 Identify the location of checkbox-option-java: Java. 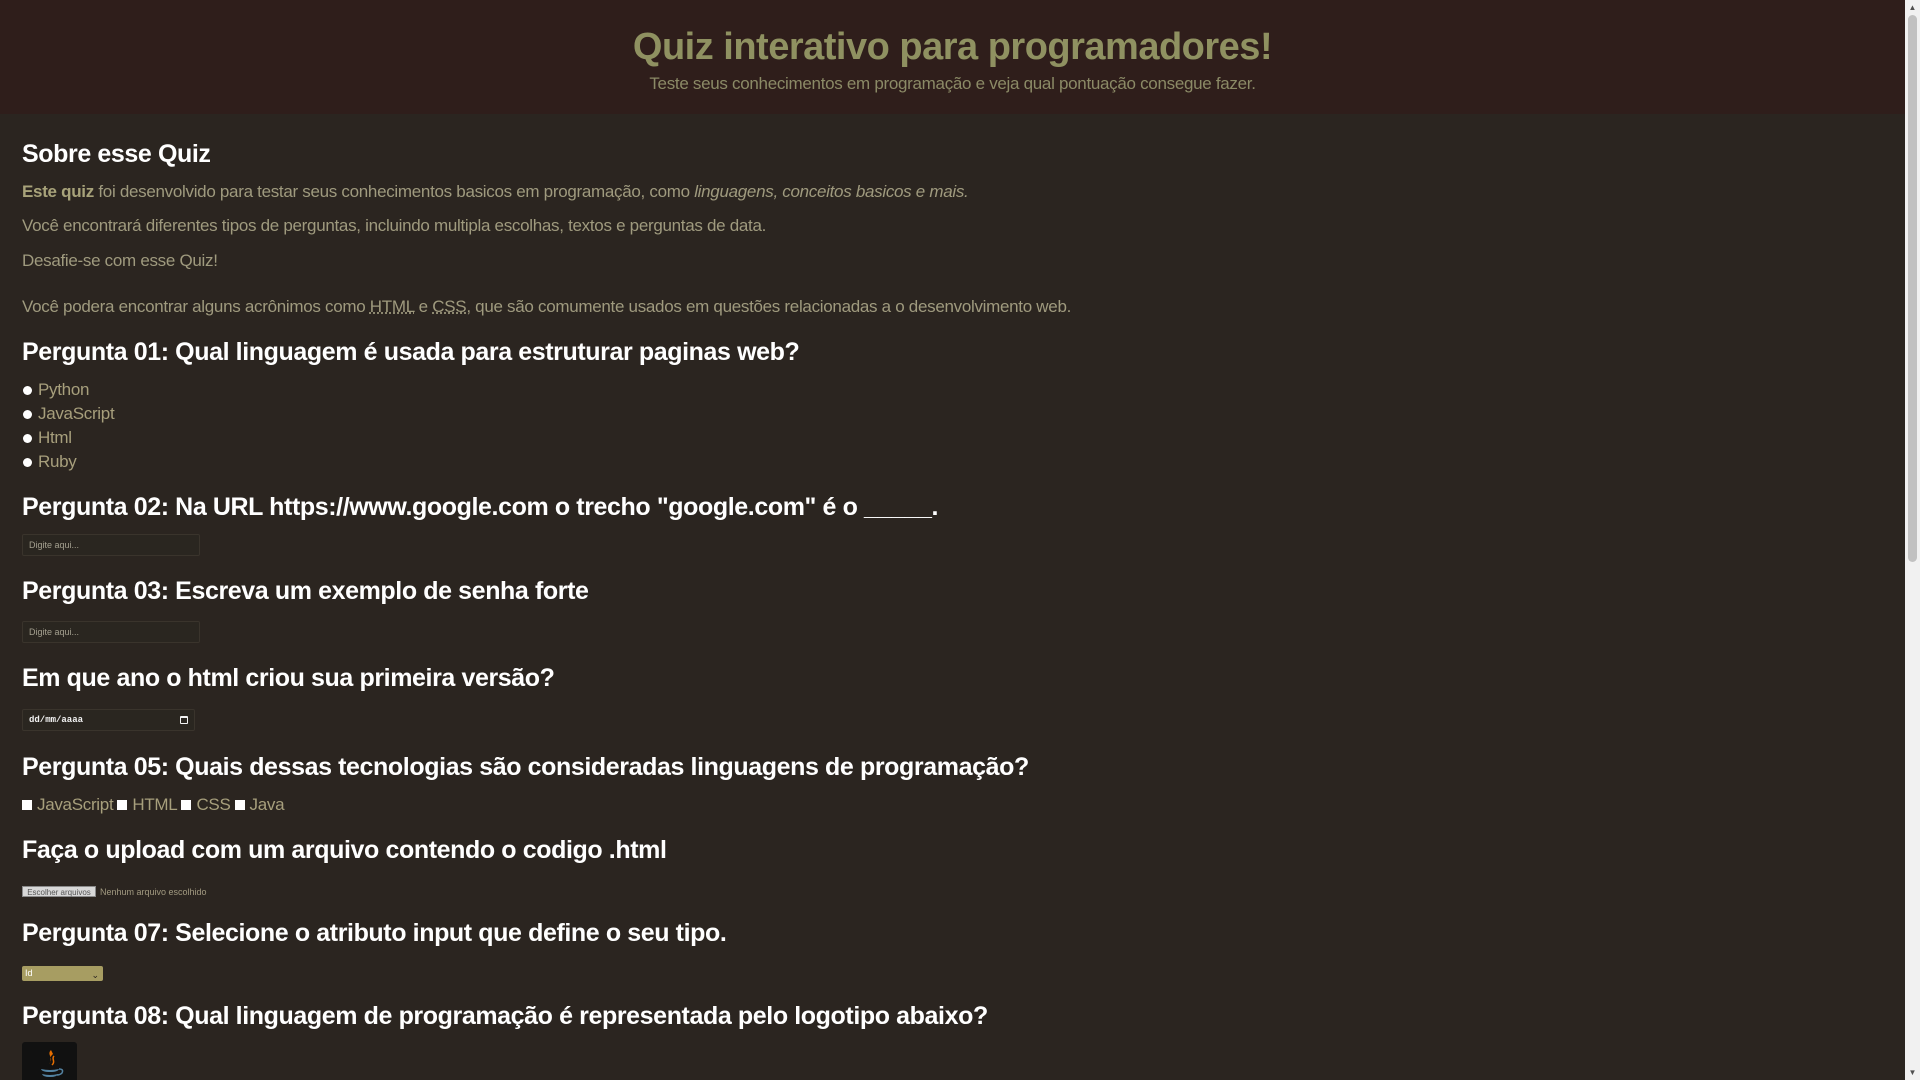
(259, 805).